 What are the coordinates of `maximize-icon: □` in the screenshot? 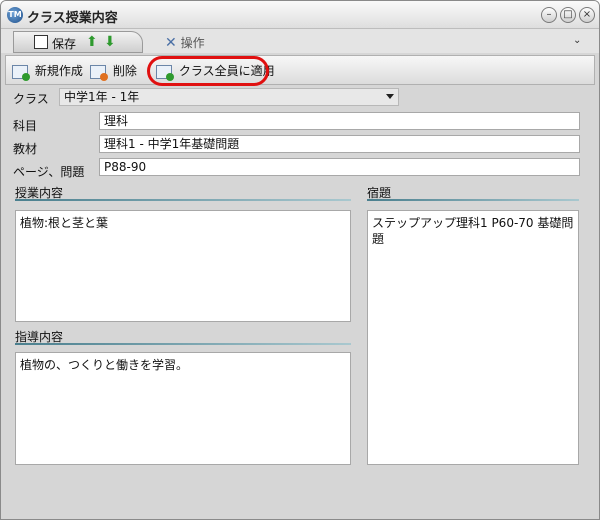 It's located at (568, 15).